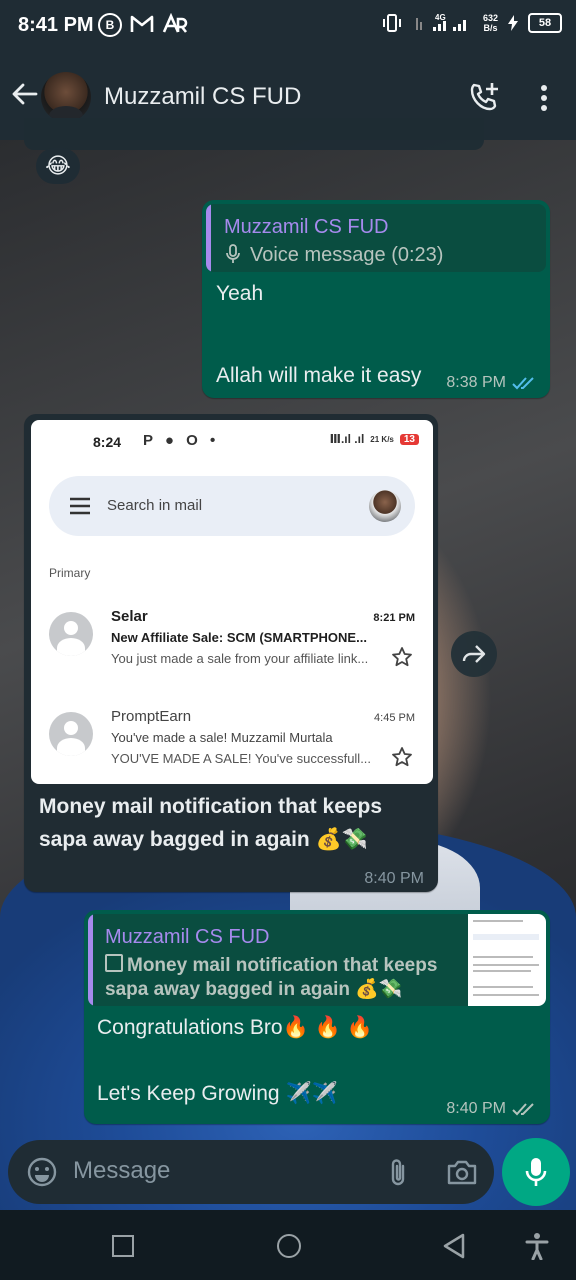  I want to click on gmail-search-placeholder: Search in mail, so click(155, 505).